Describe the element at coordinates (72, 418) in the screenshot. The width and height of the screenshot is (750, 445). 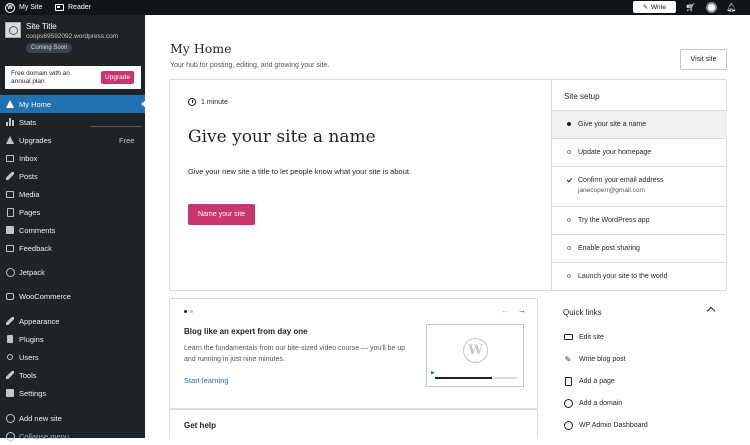
I see `sidebar-item-add-new-site: Add new site` at that location.